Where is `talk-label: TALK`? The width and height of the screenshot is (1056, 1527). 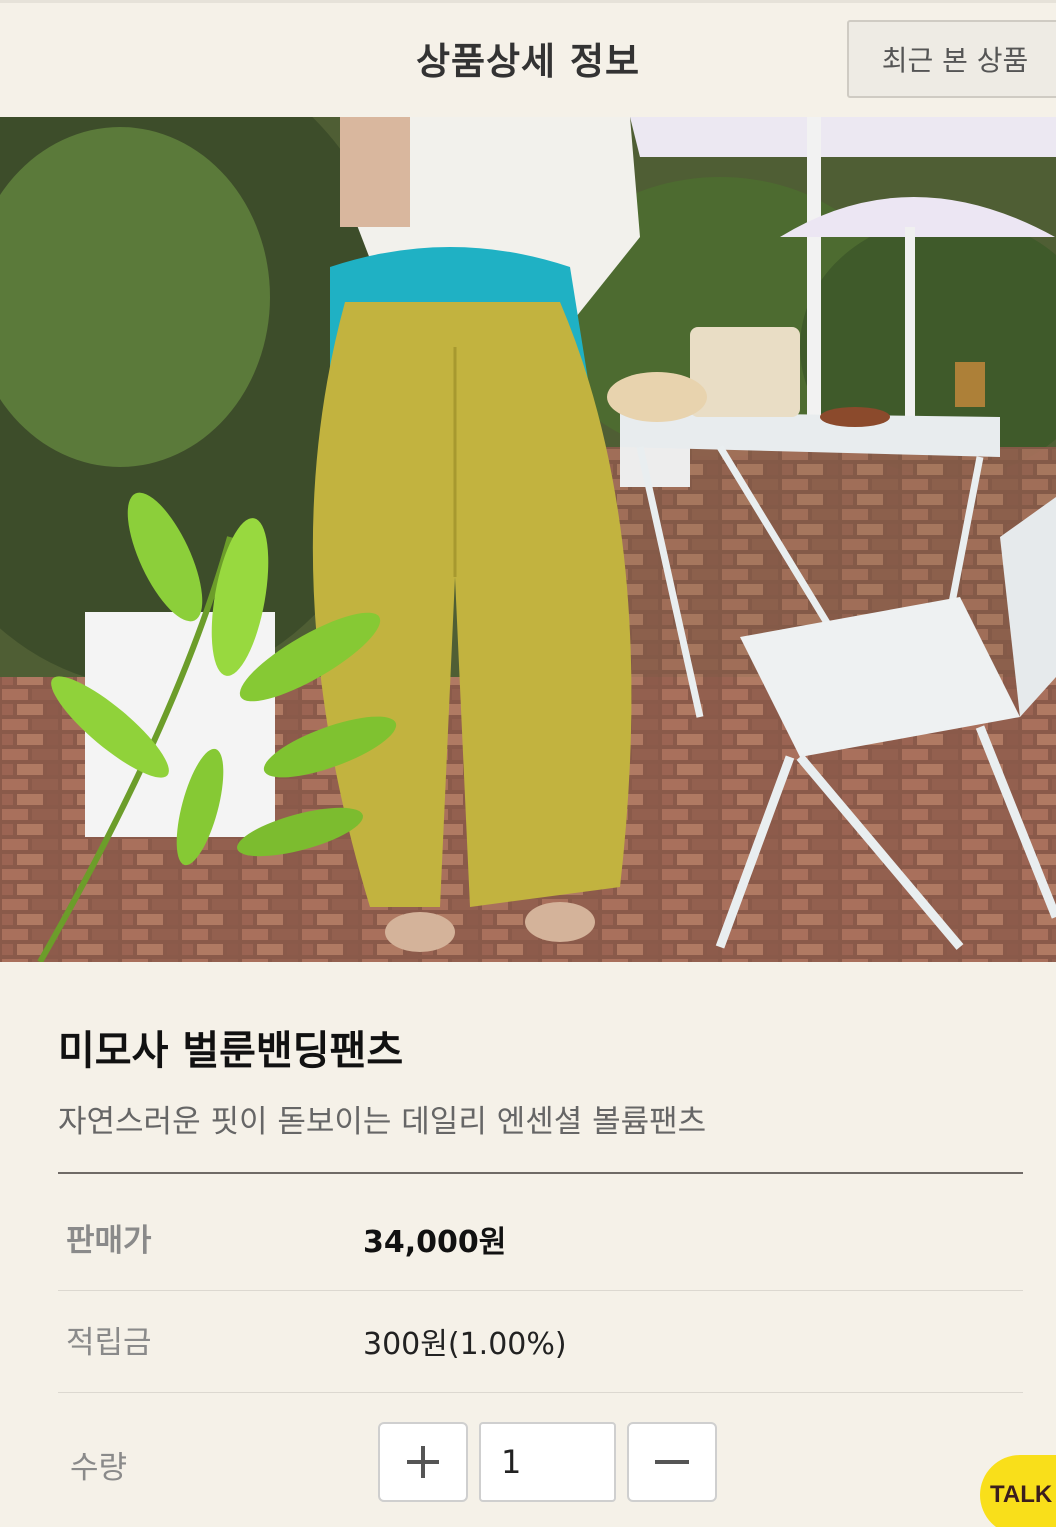 talk-label: TALK is located at coordinates (1021, 1494).